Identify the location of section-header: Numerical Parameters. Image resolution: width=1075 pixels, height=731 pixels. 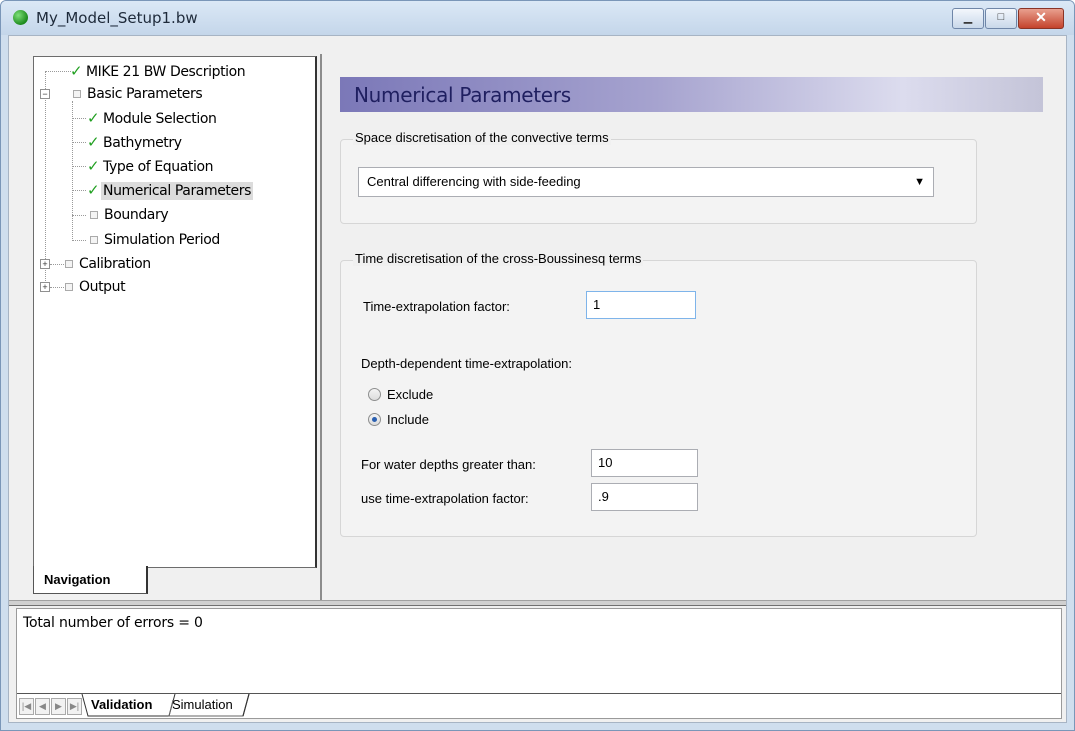
(691, 94).